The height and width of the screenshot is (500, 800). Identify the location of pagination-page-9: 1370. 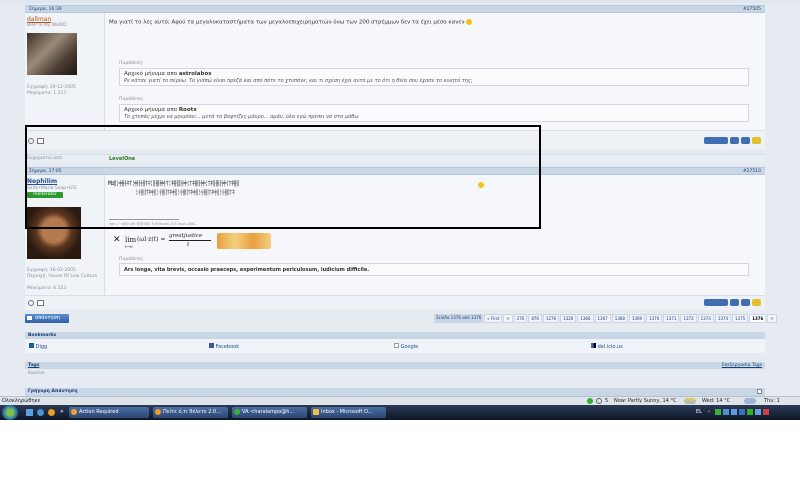
(654, 318).